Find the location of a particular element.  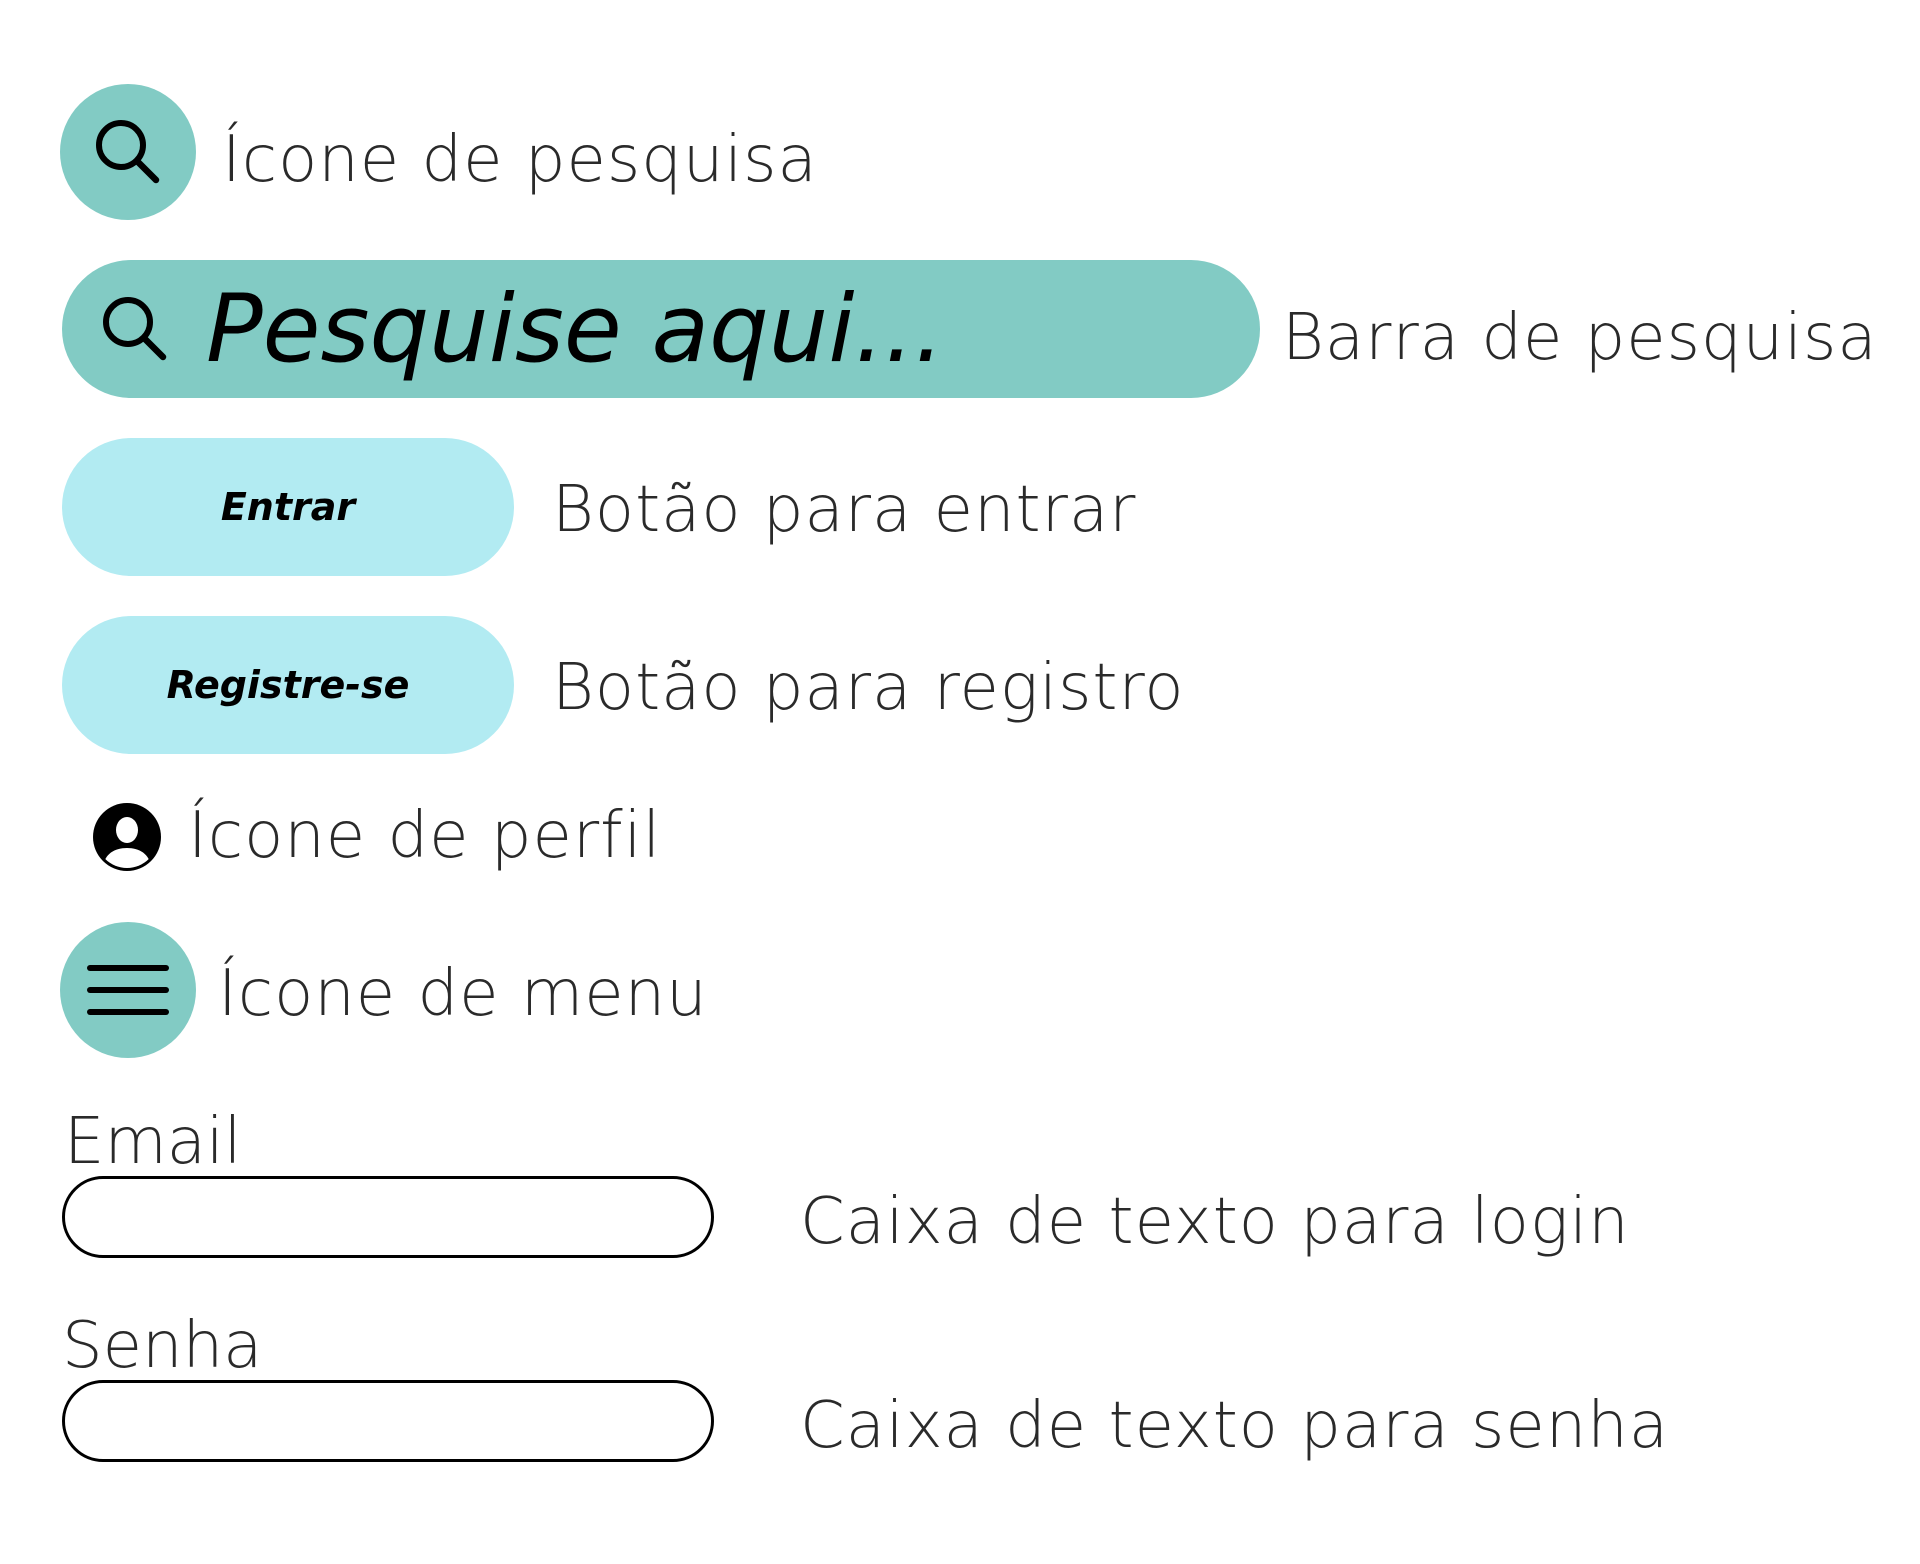

email-field-caption: Caixa de texto para login is located at coordinates (1215, 1222).